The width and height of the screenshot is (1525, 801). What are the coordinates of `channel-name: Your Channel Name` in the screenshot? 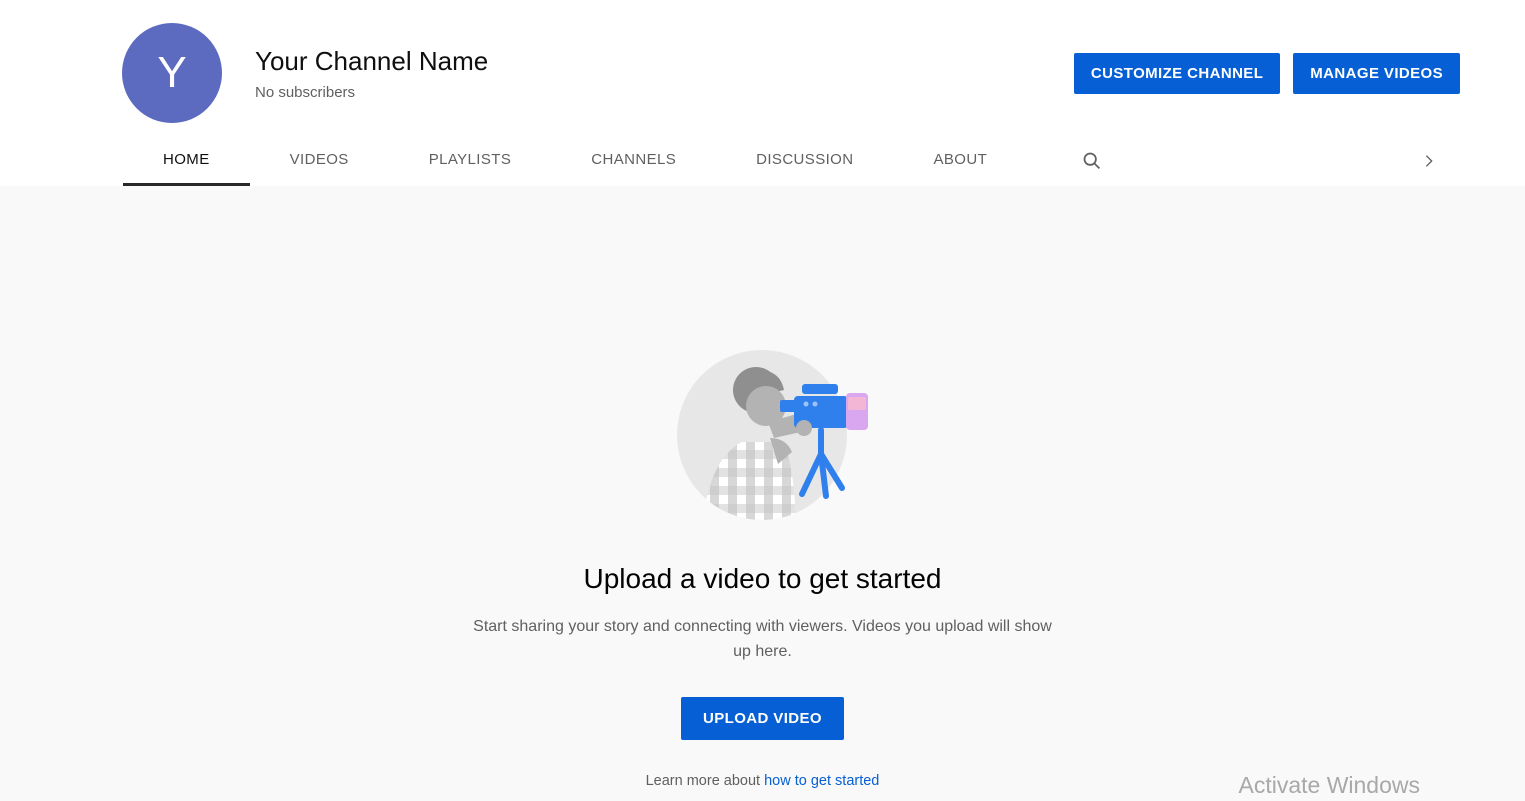 It's located at (372, 60).